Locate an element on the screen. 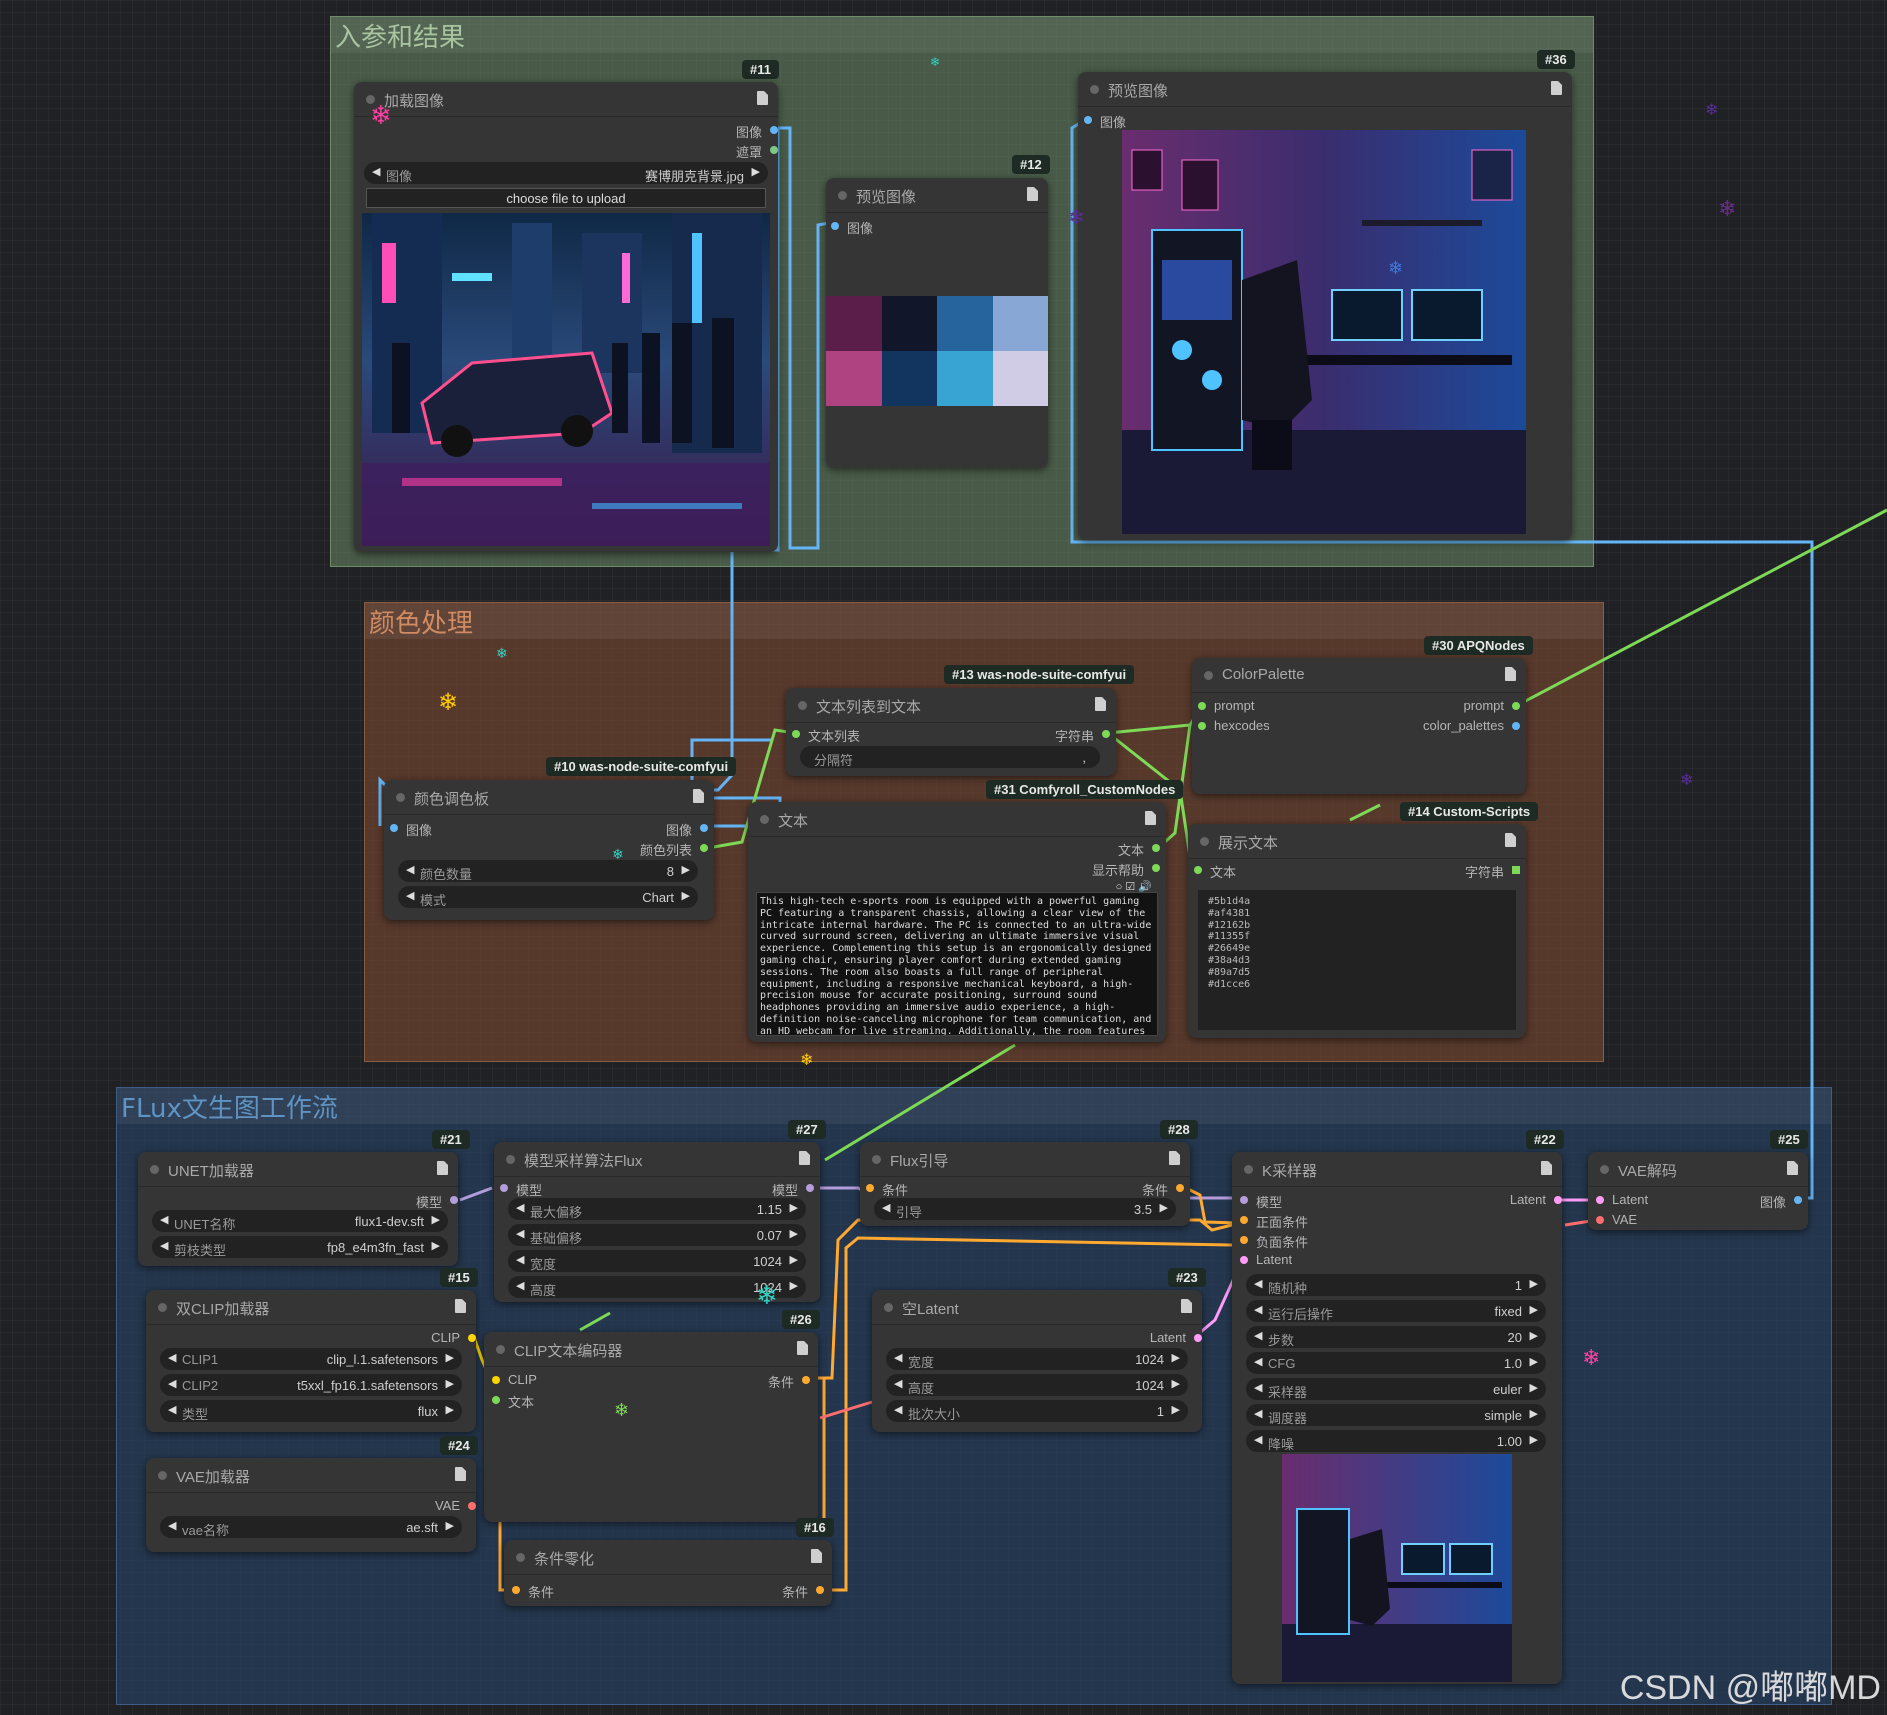 This screenshot has width=1887, height=1715. node-preview-palette: 预览图像 图像 is located at coordinates (937, 323).